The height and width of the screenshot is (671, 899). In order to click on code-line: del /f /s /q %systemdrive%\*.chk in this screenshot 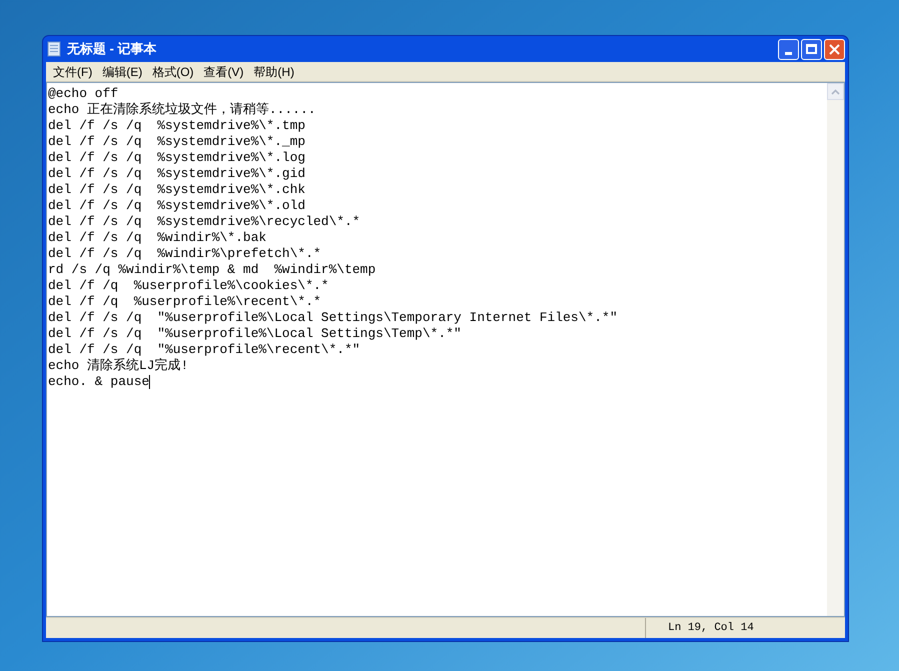, I will do `click(177, 190)`.